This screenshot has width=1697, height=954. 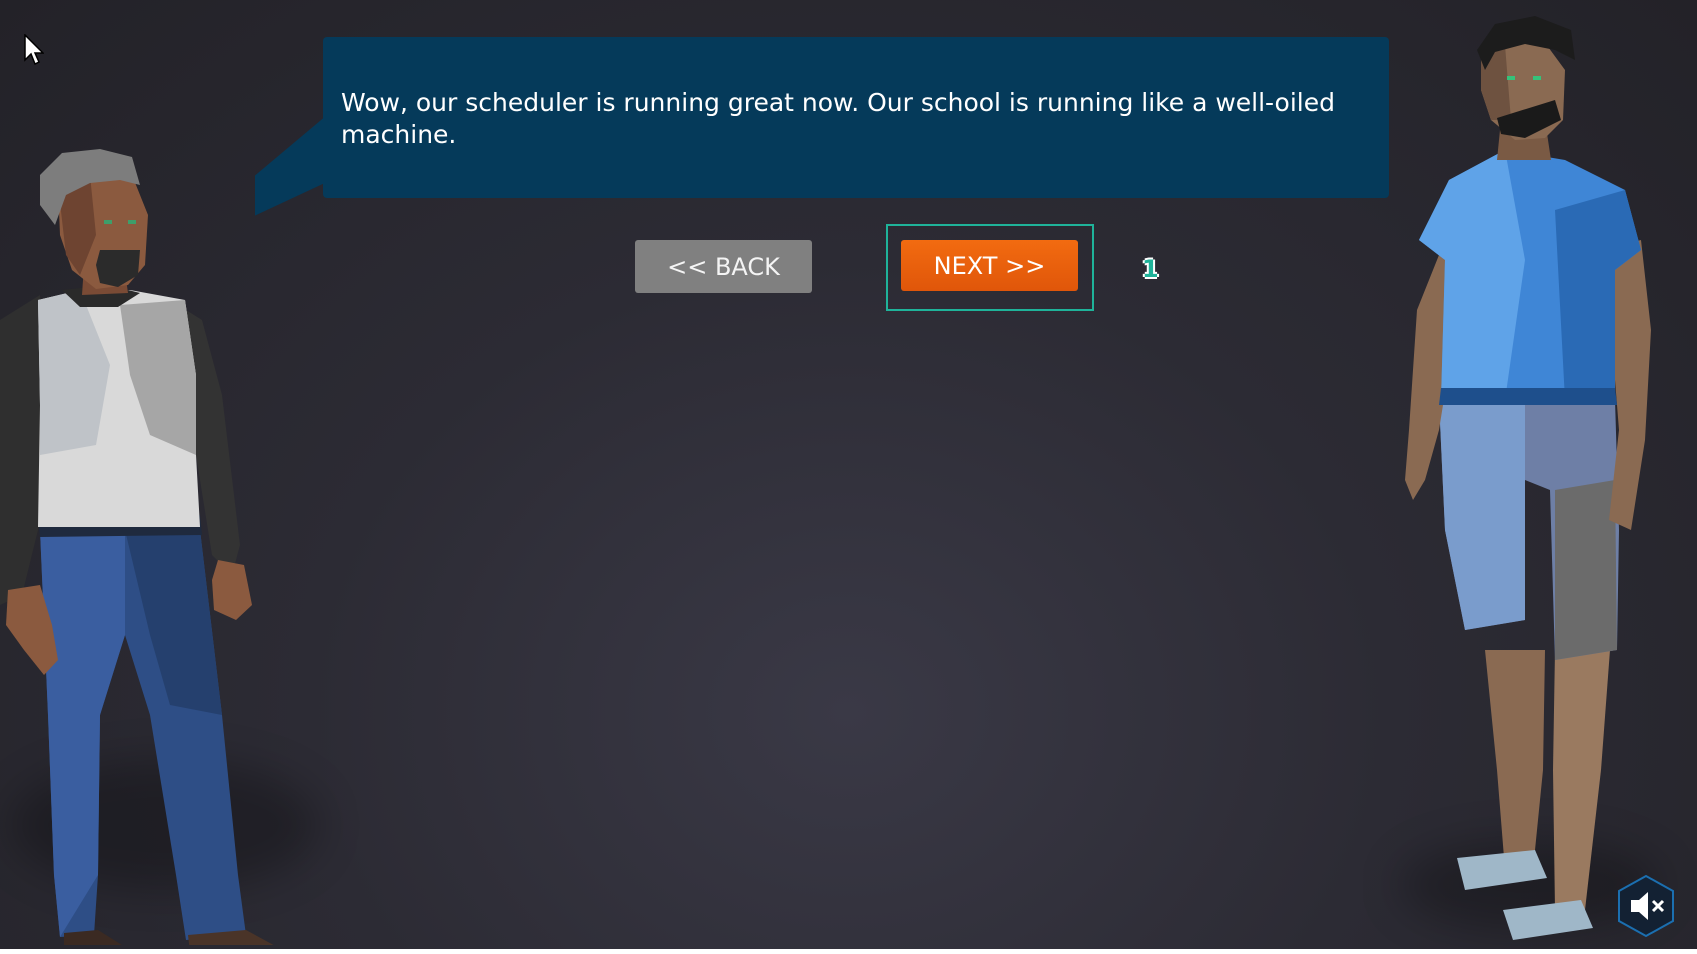 What do you see at coordinates (723, 266) in the screenshot?
I see `back-button: << BACK` at bounding box center [723, 266].